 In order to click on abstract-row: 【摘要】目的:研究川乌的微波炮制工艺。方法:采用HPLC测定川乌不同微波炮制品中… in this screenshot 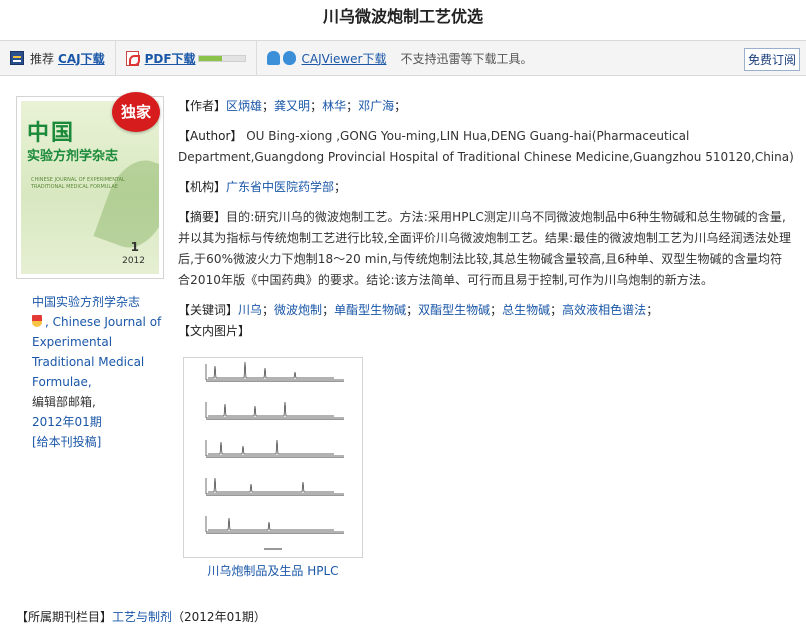, I will do `click(486, 249)`.